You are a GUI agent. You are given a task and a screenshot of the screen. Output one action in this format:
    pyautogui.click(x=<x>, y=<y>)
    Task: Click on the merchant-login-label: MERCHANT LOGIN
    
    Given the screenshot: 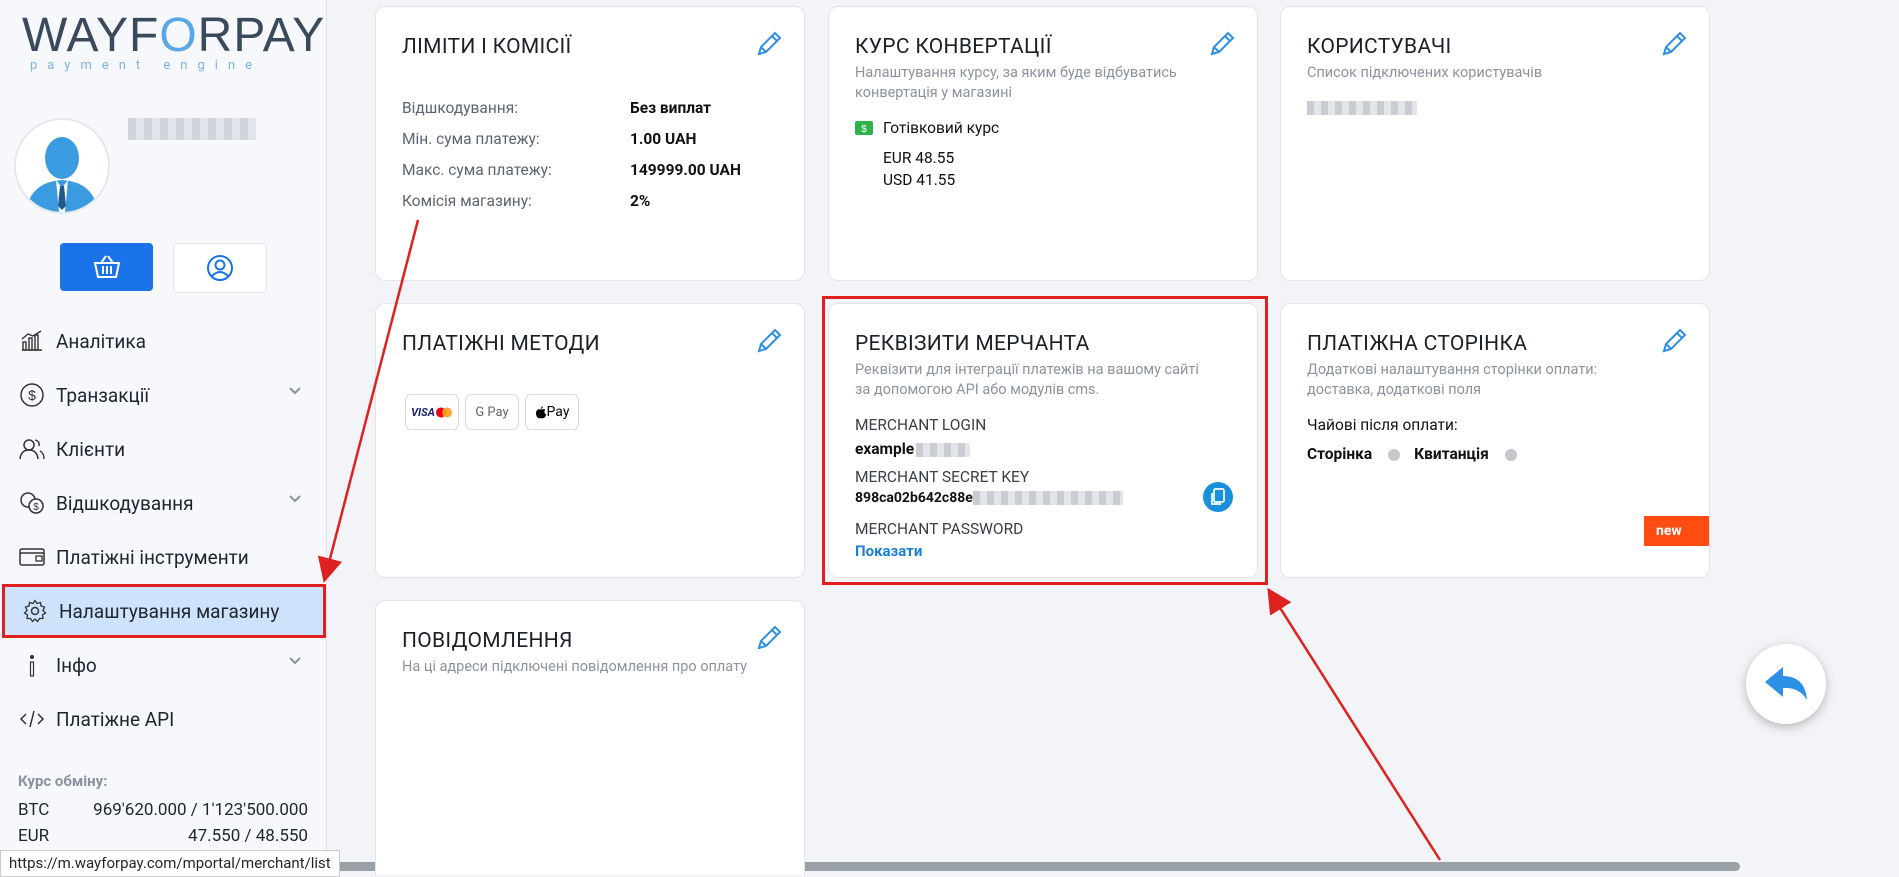 What is the action you would take?
    pyautogui.click(x=921, y=425)
    